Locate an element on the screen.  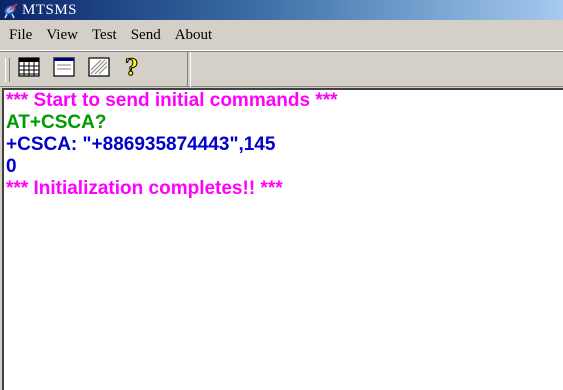
toolbar: ? is located at coordinates (281, 69).